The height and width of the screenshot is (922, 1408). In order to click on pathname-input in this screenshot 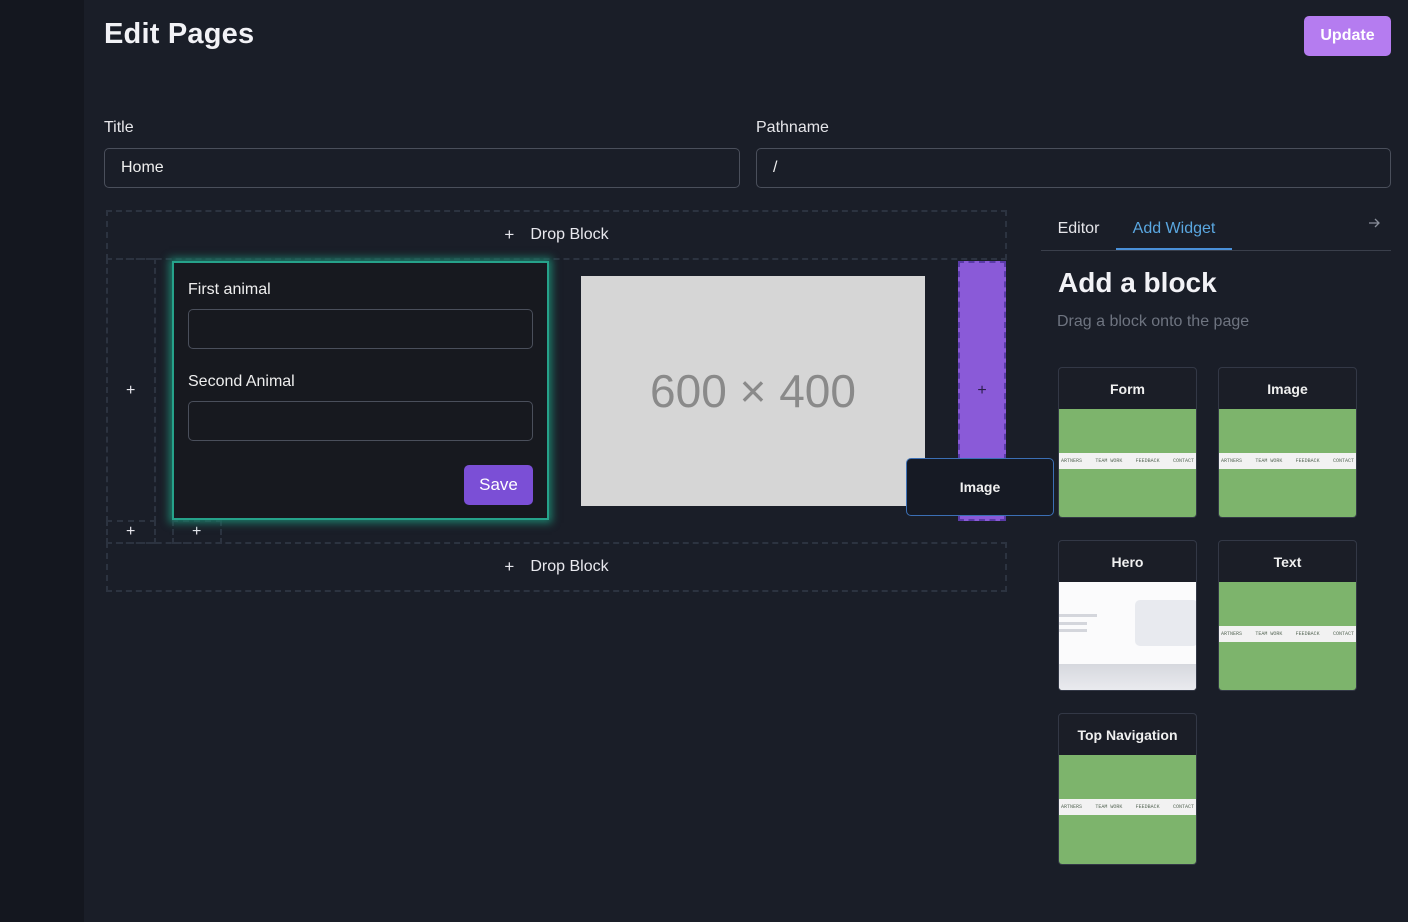, I will do `click(1073, 168)`.